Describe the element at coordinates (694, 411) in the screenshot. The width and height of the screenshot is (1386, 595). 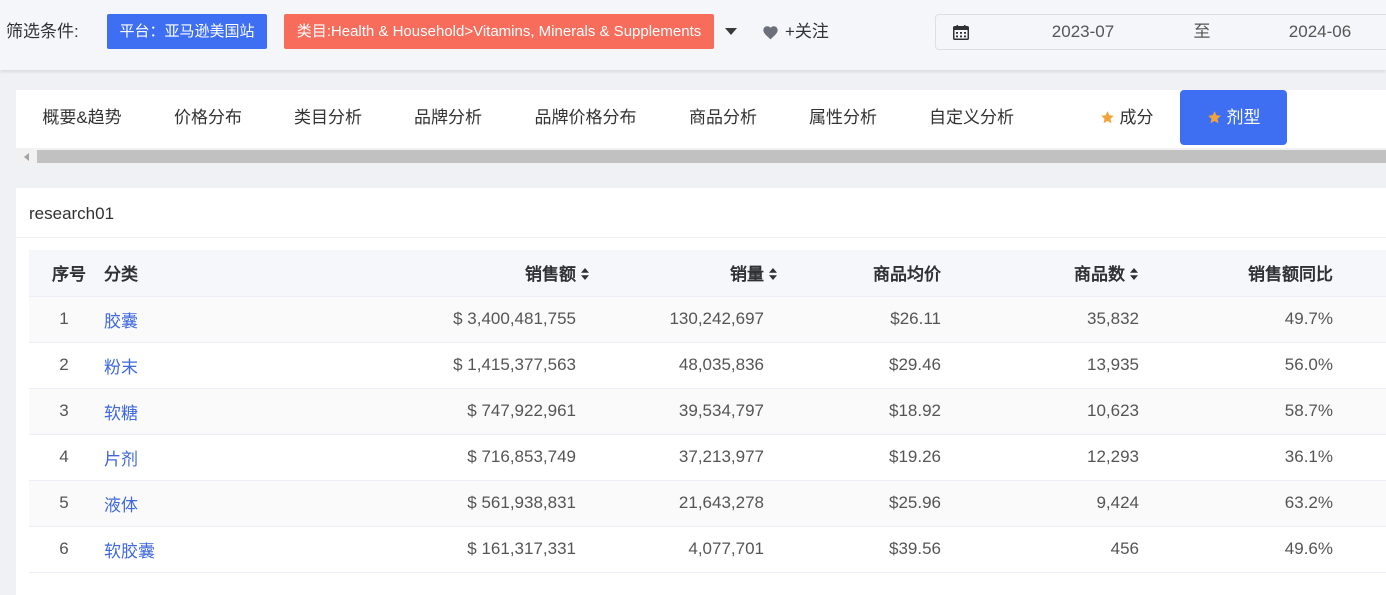
I see `cell-volume: 39,534,797` at that location.